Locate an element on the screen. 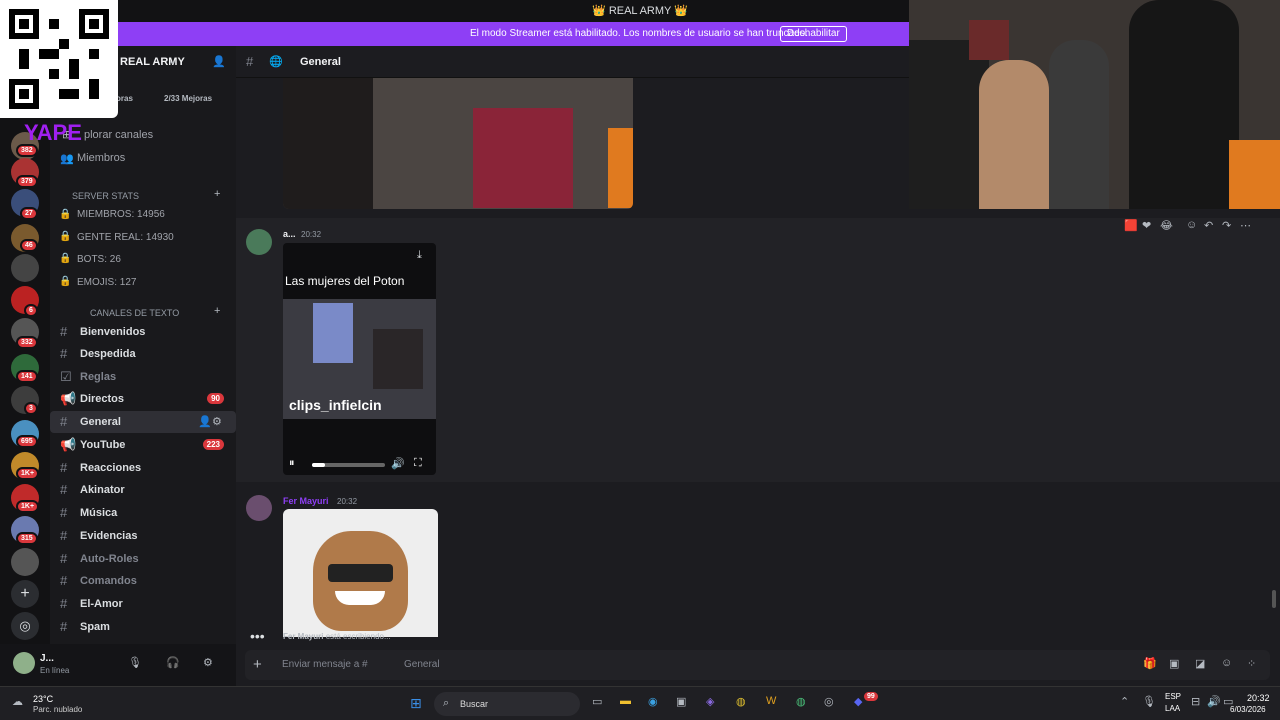 The height and width of the screenshot is (720, 1280). heart-icon: ❤ is located at coordinates (1146, 225).